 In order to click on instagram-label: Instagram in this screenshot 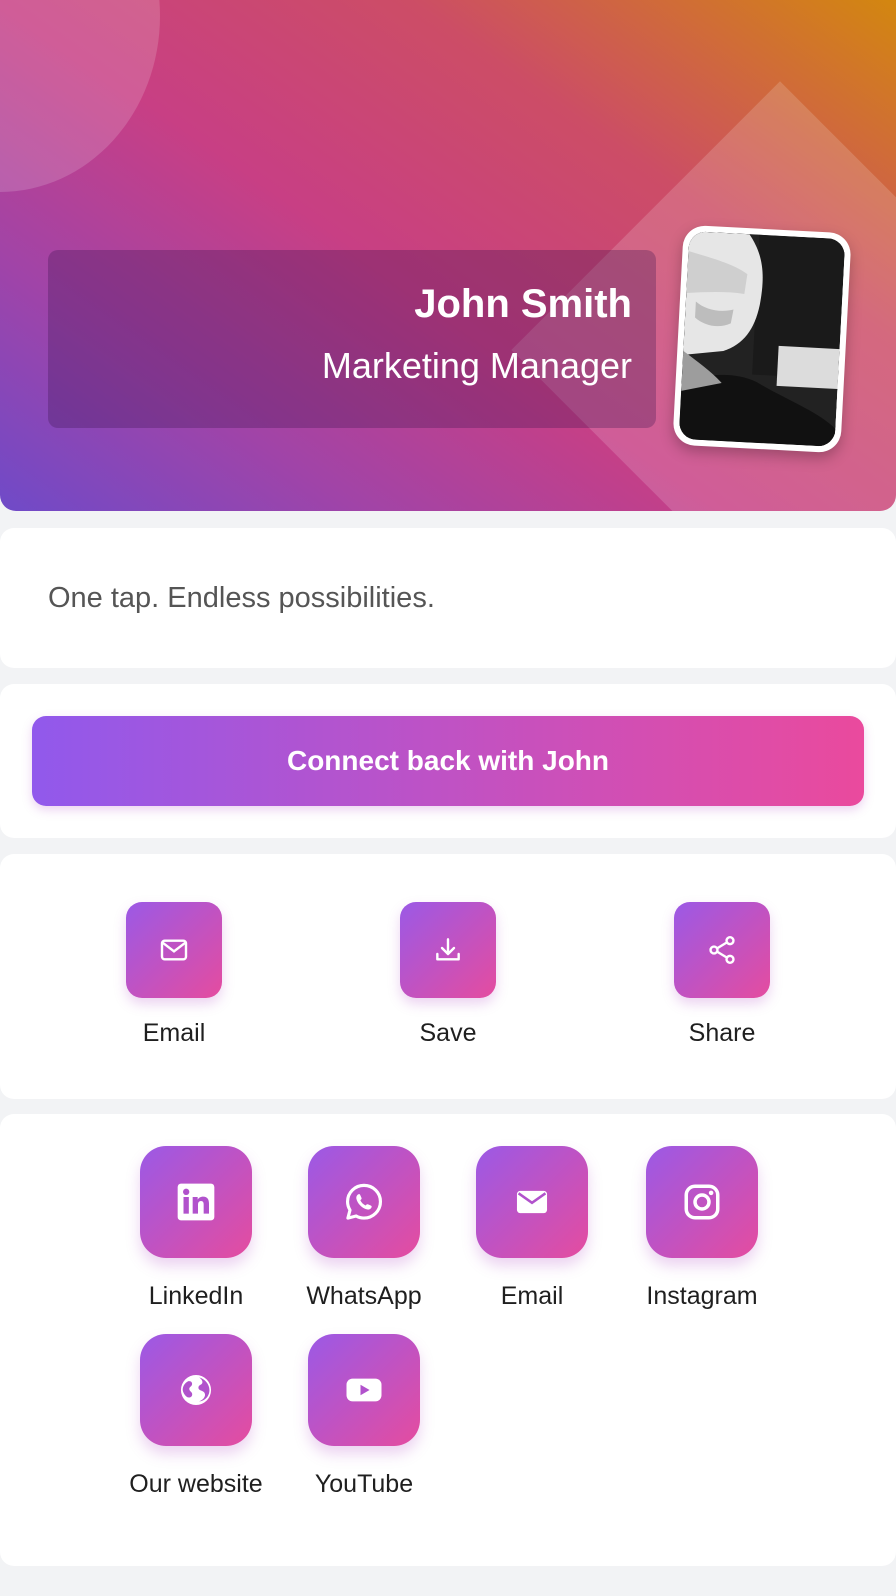, I will do `click(702, 1296)`.